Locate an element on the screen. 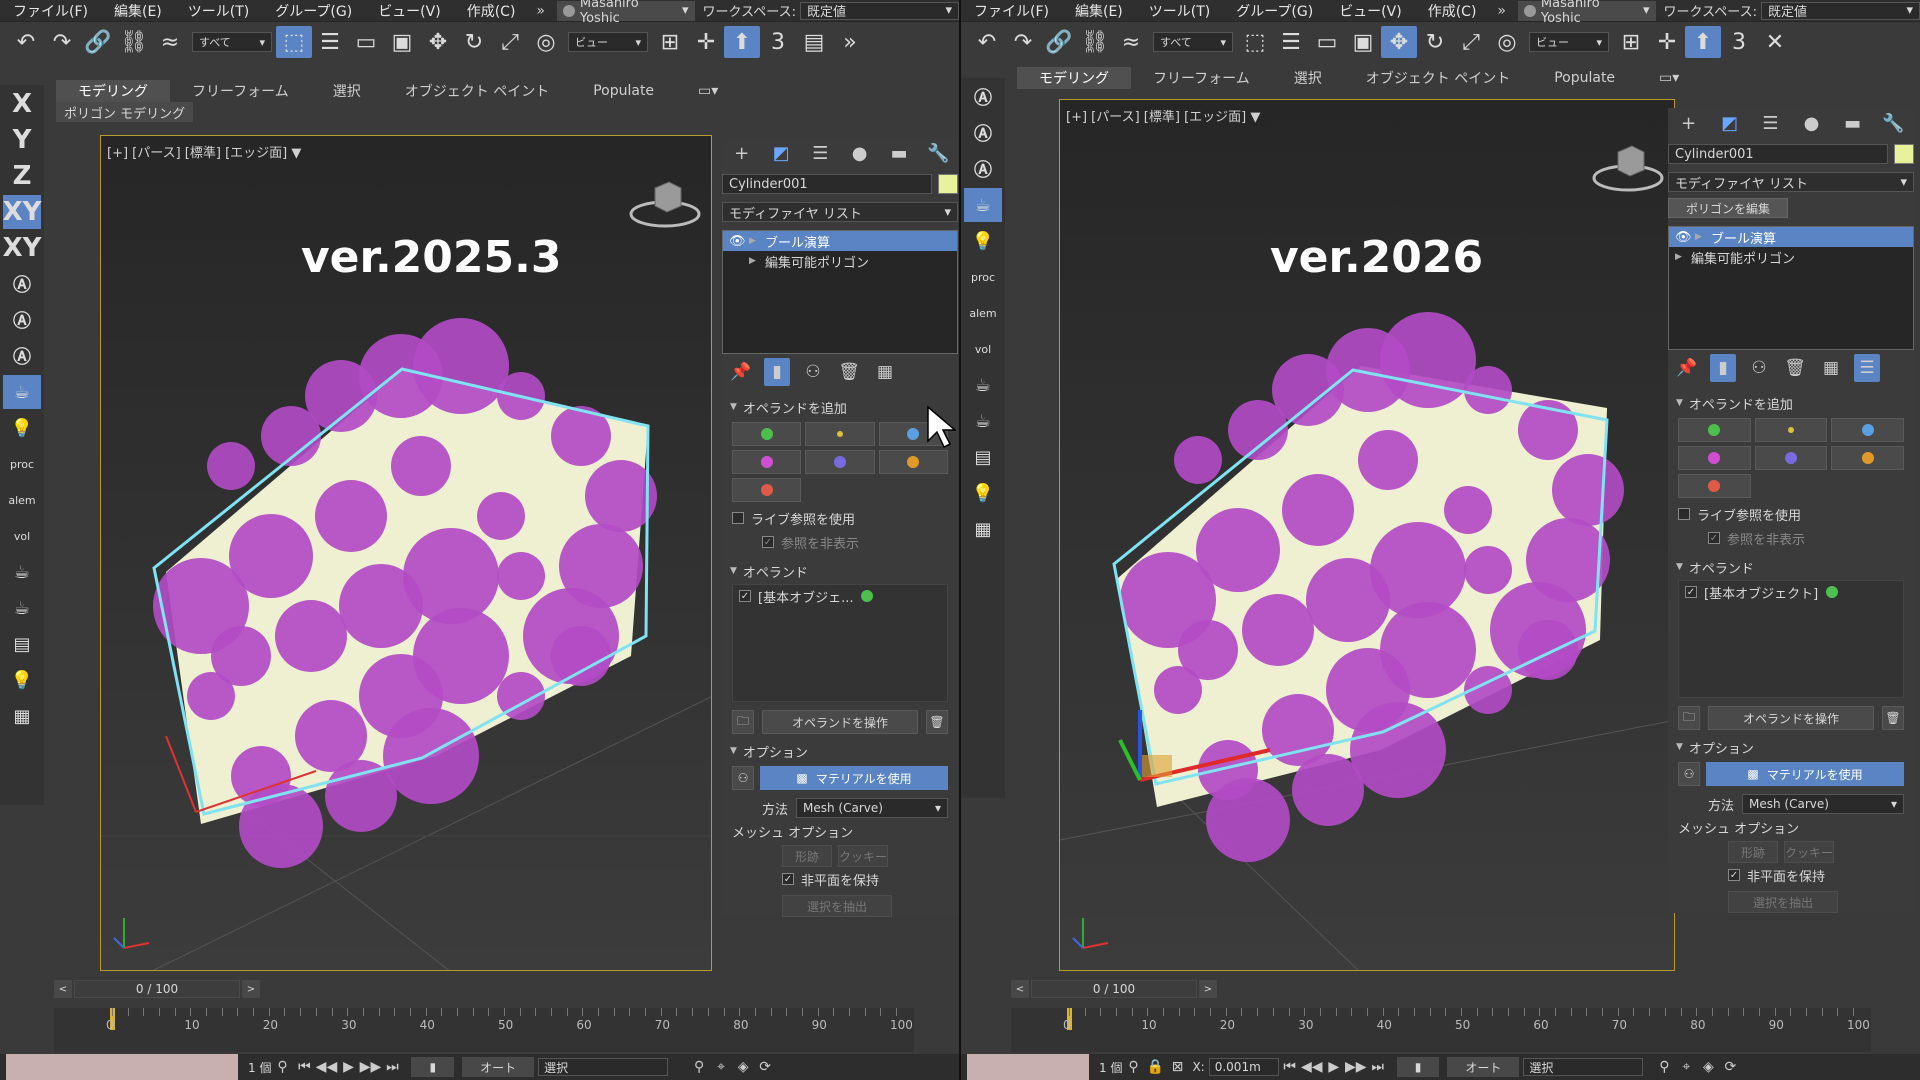 The height and width of the screenshot is (1080, 1920). window-crossing-icon: ▣ is located at coordinates (402, 42).